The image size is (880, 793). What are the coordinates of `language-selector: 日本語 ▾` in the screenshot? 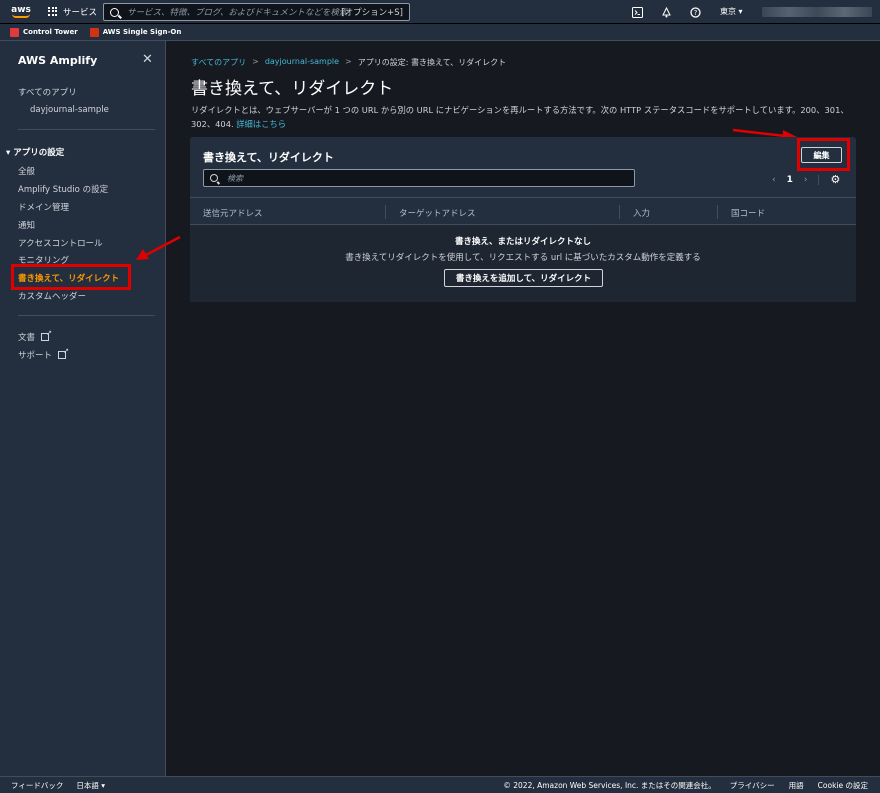 It's located at (90, 785).